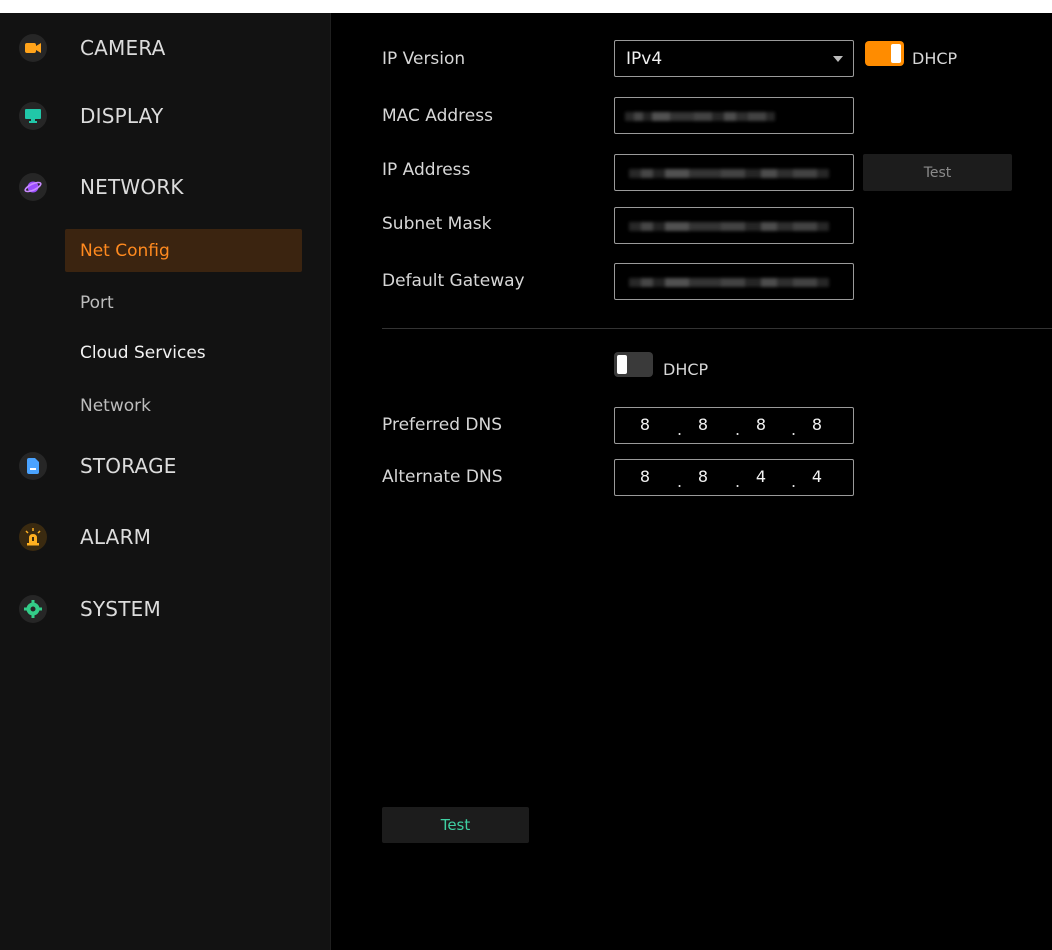 This screenshot has height=950, width=1052. I want to click on chevron-down-icon, so click(838, 59).